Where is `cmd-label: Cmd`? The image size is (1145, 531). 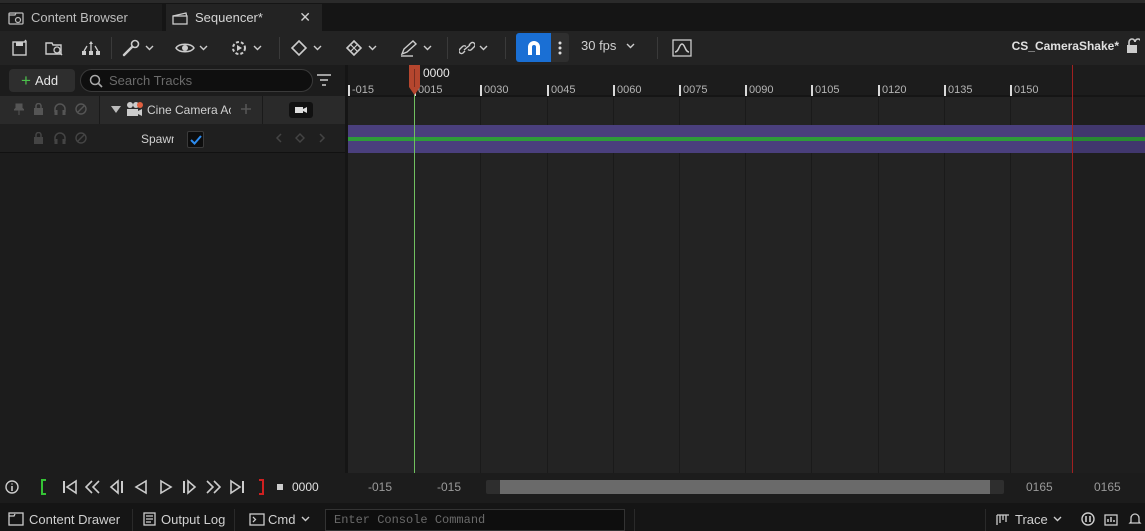
cmd-label: Cmd is located at coordinates (282, 519).